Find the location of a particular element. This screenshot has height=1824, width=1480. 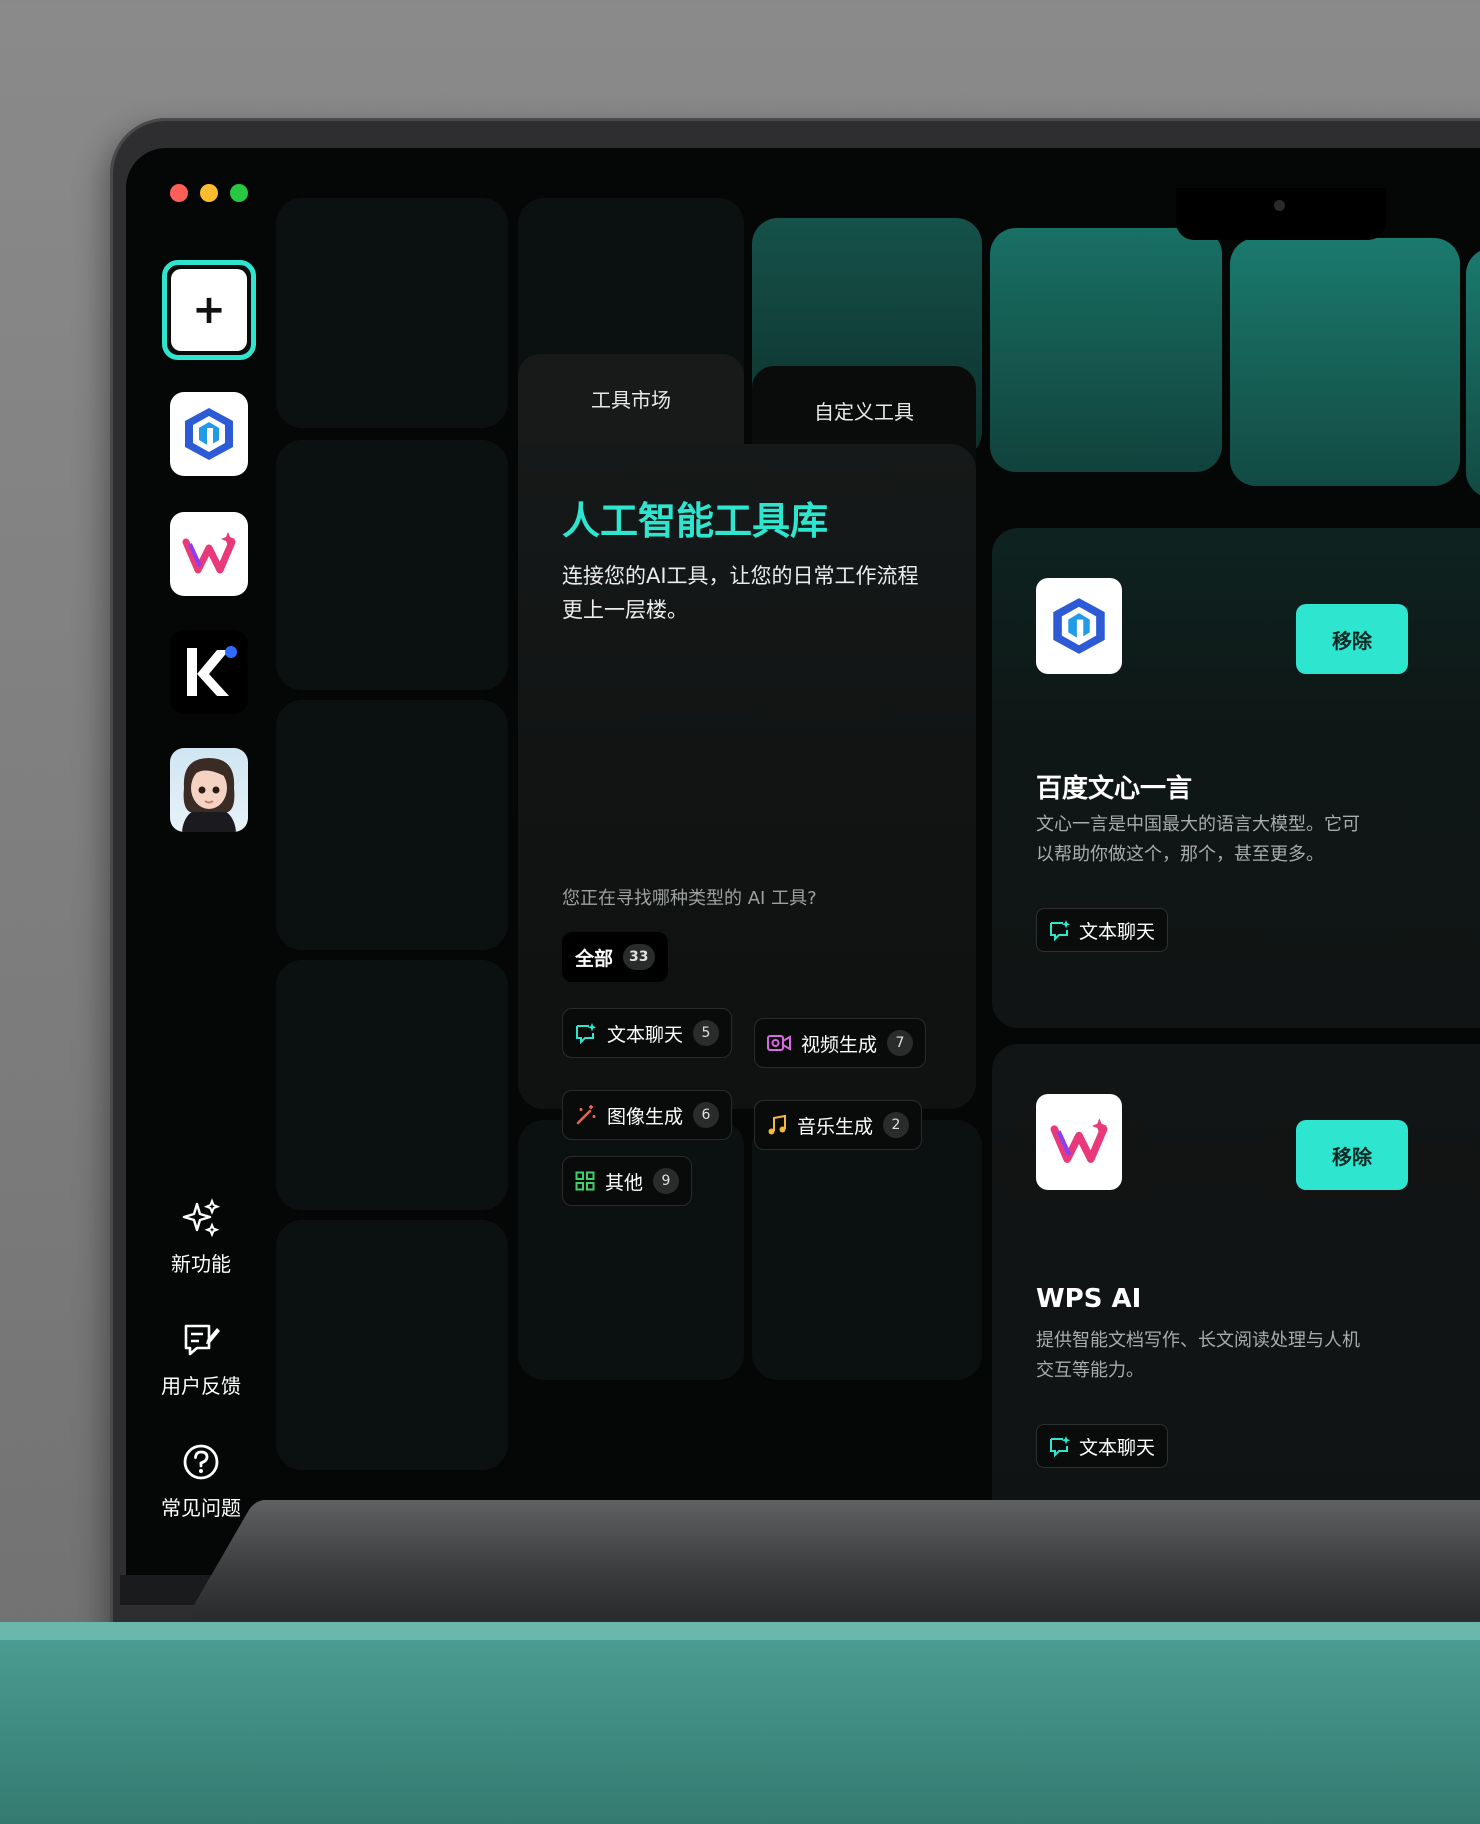

chip-label: 图像生成 is located at coordinates (645, 1116).